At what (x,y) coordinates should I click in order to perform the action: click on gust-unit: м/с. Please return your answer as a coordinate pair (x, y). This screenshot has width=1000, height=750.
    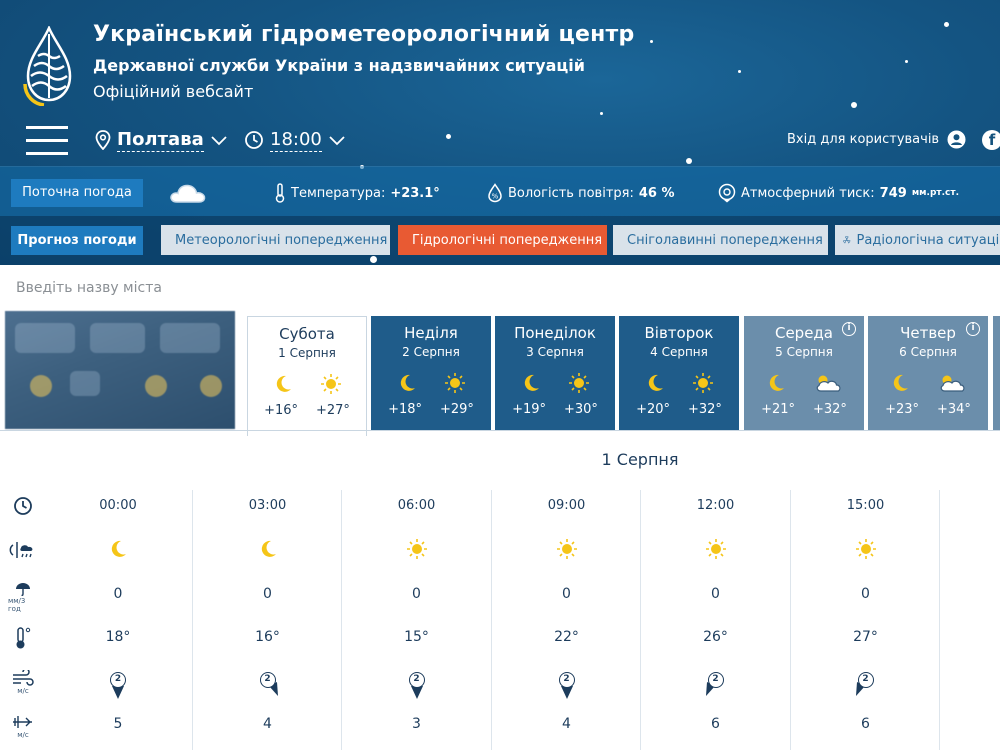
    Looking at the image, I should click on (23, 735).